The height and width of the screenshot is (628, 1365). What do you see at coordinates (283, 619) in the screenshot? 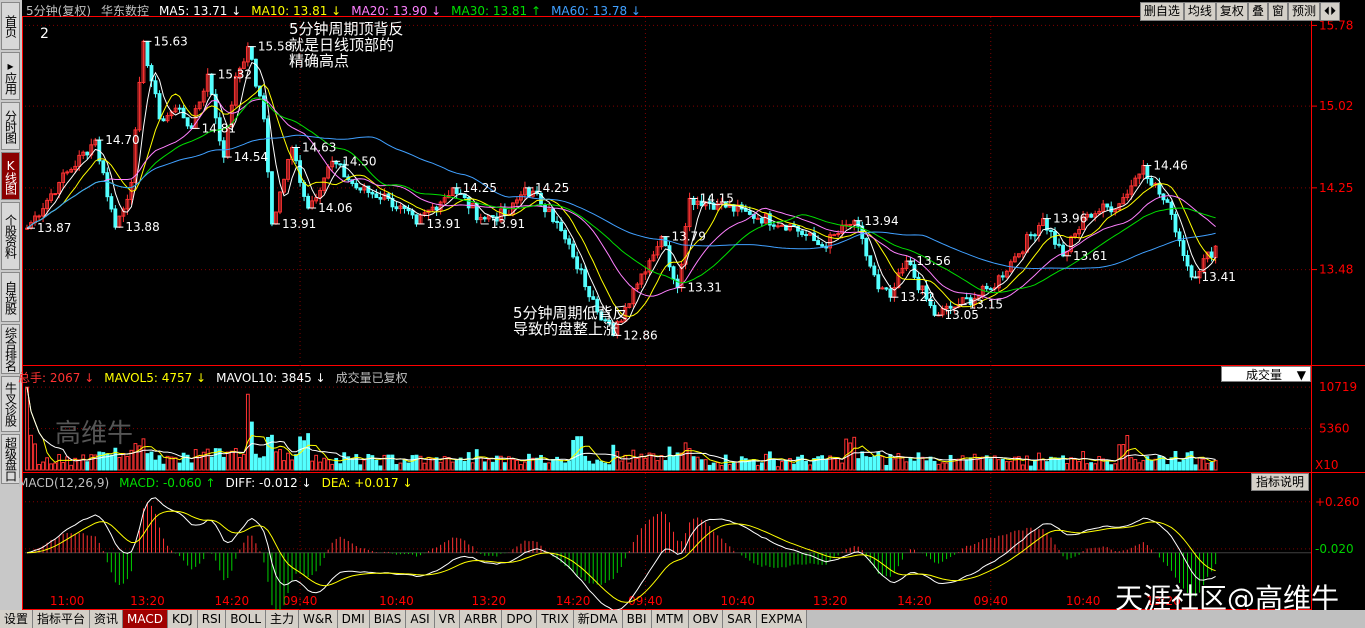
I see `indicator-tab-7: 主力` at bounding box center [283, 619].